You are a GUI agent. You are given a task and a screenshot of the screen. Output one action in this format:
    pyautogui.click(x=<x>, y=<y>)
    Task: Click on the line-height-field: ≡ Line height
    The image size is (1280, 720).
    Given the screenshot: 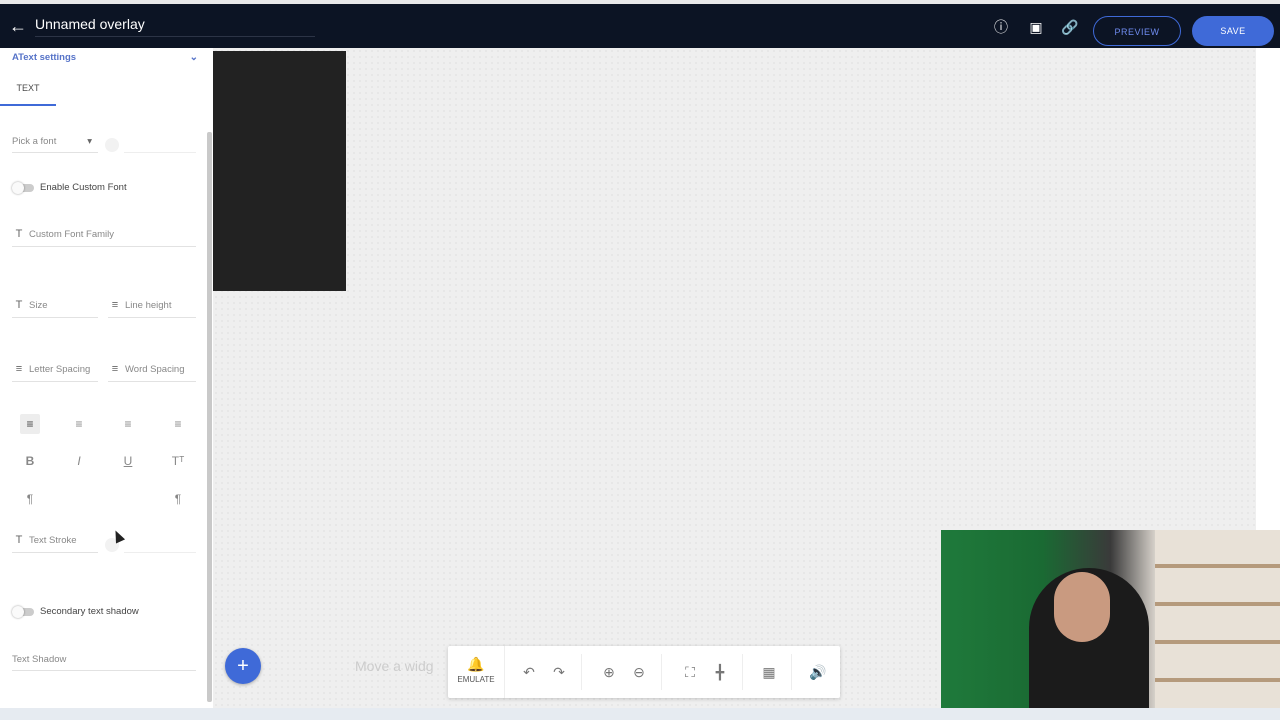 What is the action you would take?
    pyautogui.click(x=152, y=308)
    